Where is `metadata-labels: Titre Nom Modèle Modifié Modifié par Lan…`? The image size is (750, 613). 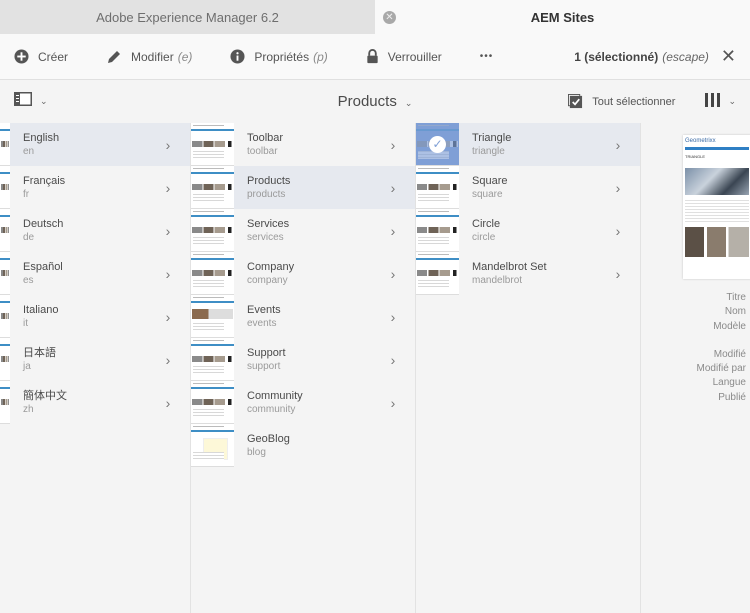 metadata-labels: Titre Nom Modèle Modifié Modifié par Lan… is located at coordinates (721, 348).